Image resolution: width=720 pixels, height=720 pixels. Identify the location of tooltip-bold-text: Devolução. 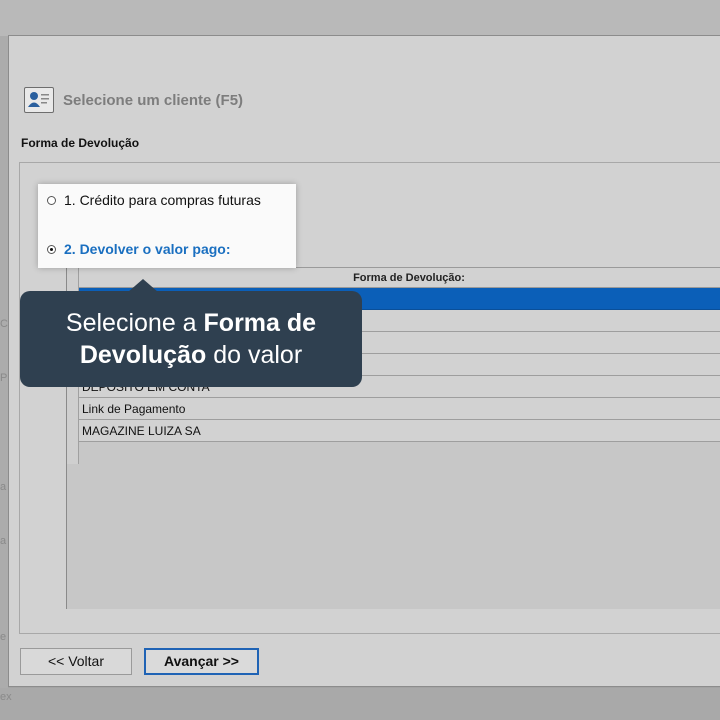
(143, 355).